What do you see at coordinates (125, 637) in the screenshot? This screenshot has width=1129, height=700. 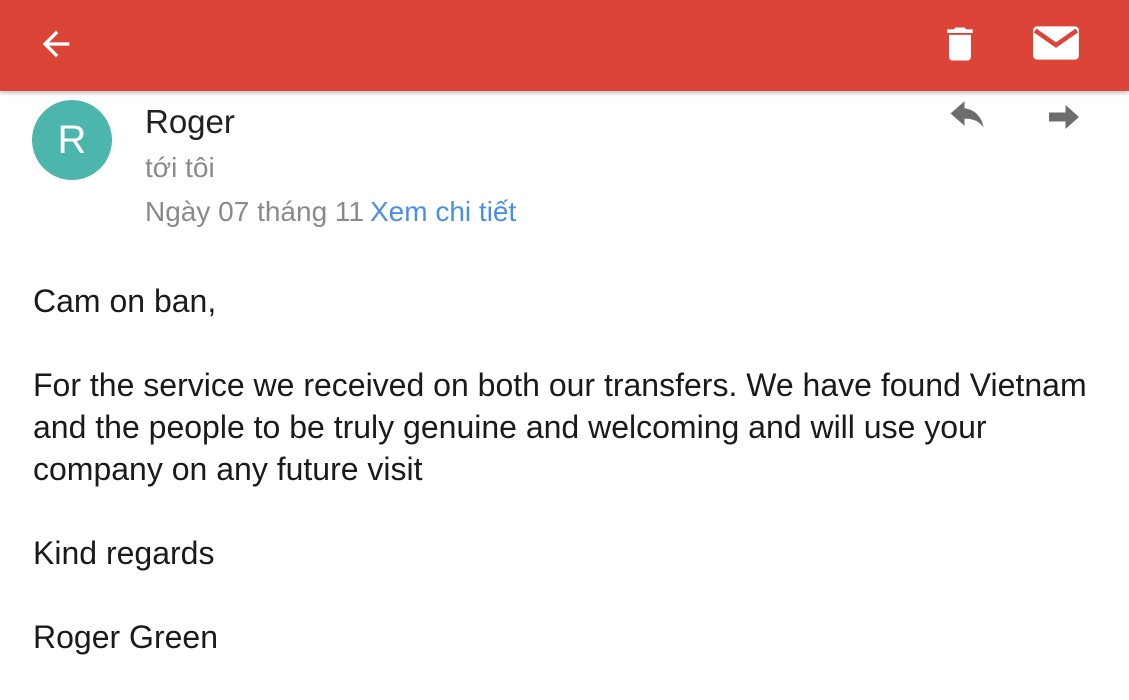 I see `signature: Roger Green` at bounding box center [125, 637].